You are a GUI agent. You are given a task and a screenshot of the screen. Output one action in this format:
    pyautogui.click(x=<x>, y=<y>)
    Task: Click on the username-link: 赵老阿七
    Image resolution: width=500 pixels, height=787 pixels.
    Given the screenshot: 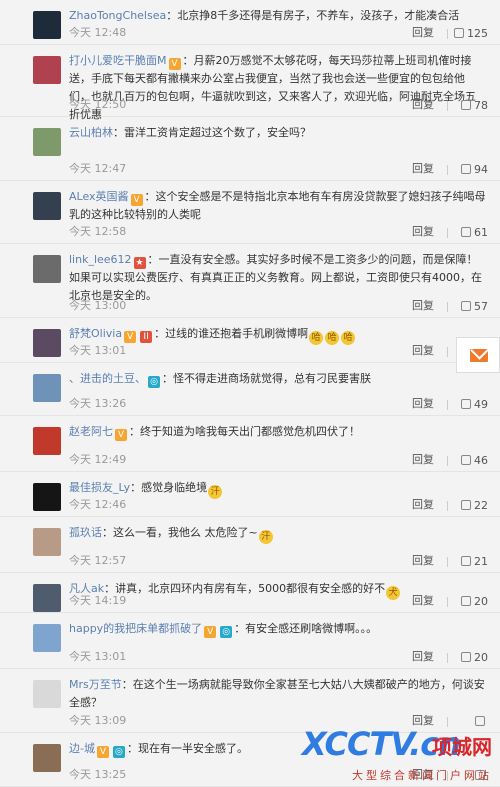 What is the action you would take?
    pyautogui.click(x=91, y=431)
    